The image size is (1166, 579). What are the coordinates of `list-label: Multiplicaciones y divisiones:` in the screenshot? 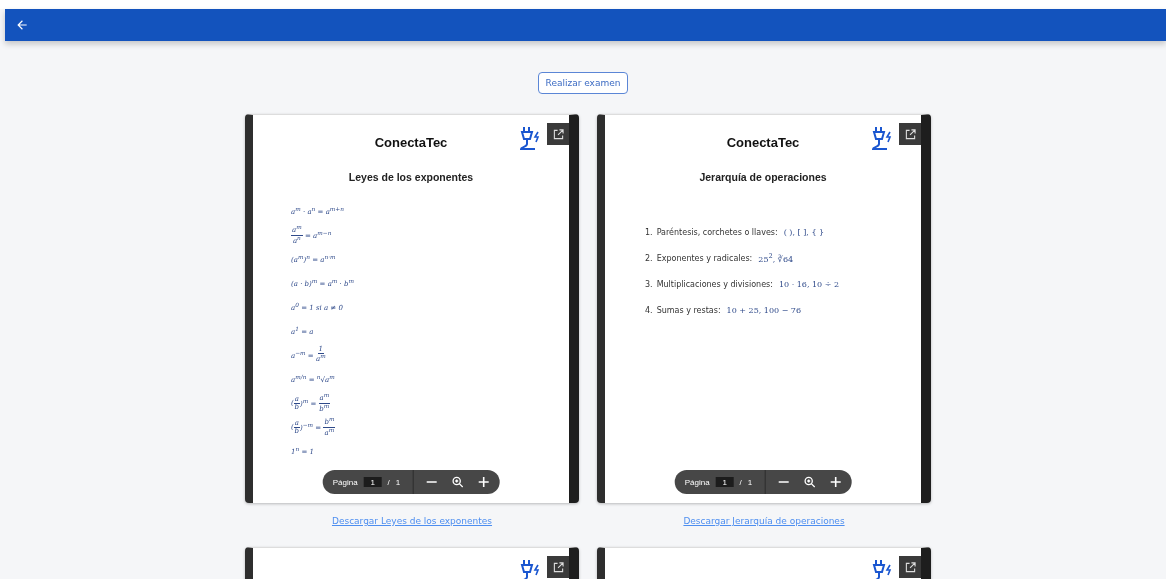 It's located at (714, 284).